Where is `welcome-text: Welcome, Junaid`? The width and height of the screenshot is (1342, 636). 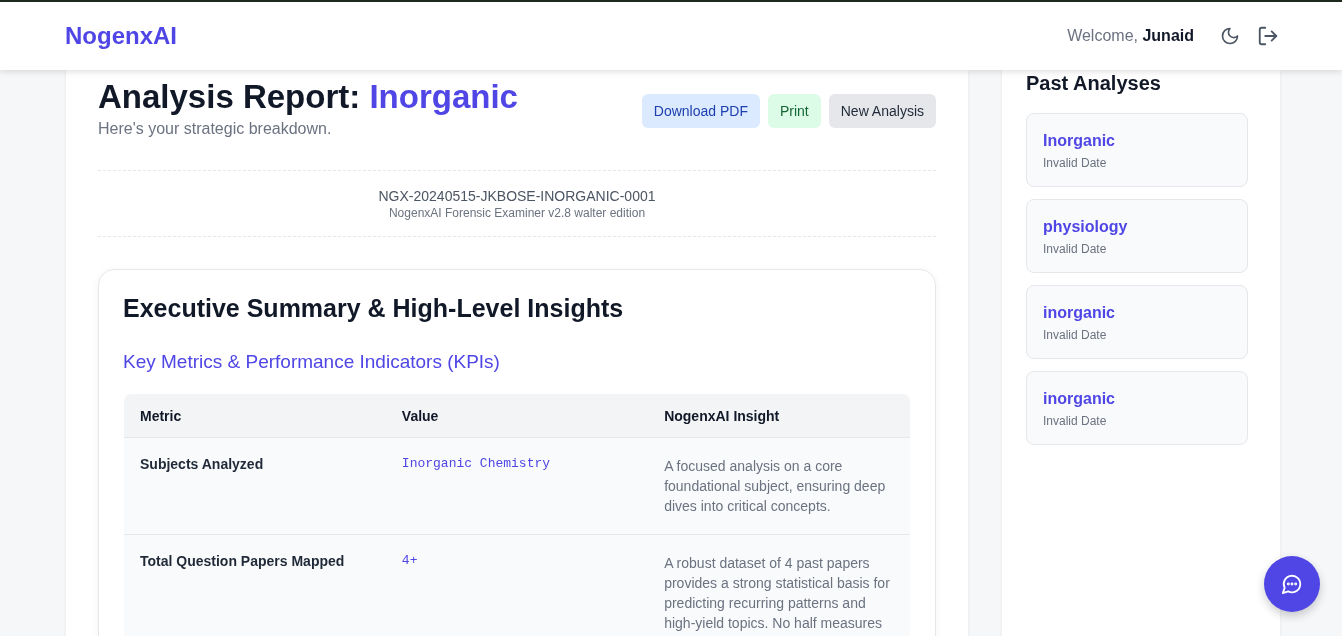 welcome-text: Welcome, Junaid is located at coordinates (1130, 36).